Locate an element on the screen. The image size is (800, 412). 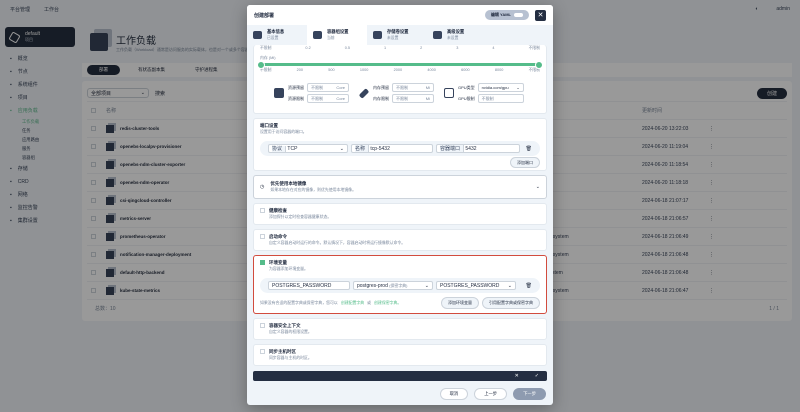
search-input: 搜索 is located at coordinates (160, 93).